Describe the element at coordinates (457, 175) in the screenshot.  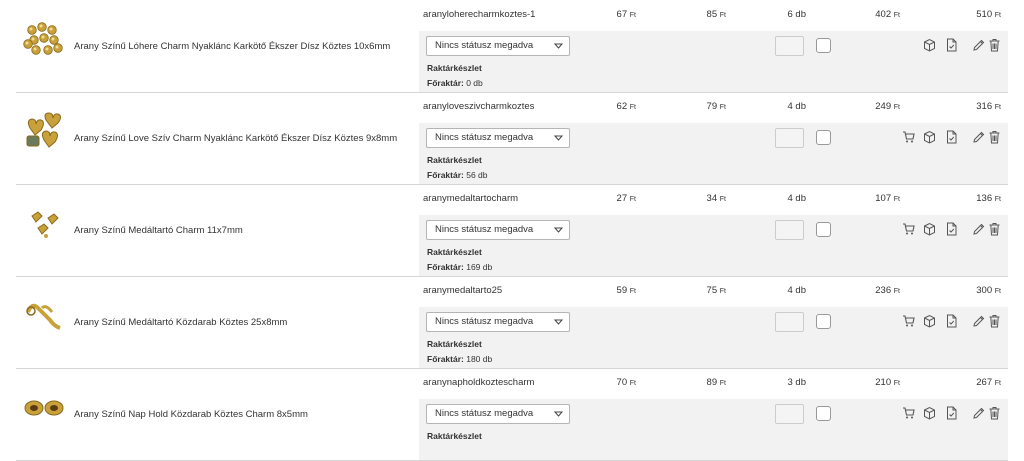
I see `stock-main-warehouse: Főraktár: 56 db` at that location.